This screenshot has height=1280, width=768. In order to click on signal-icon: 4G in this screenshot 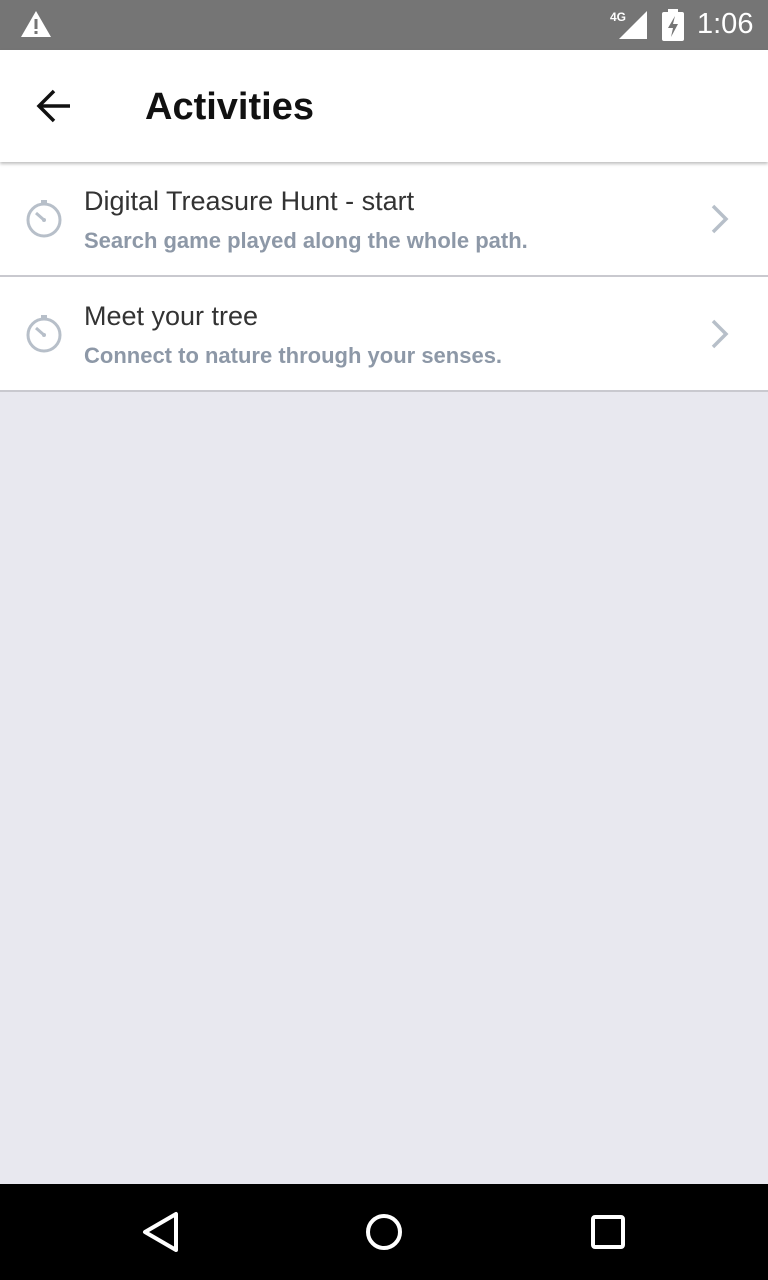, I will do `click(628, 24)`.